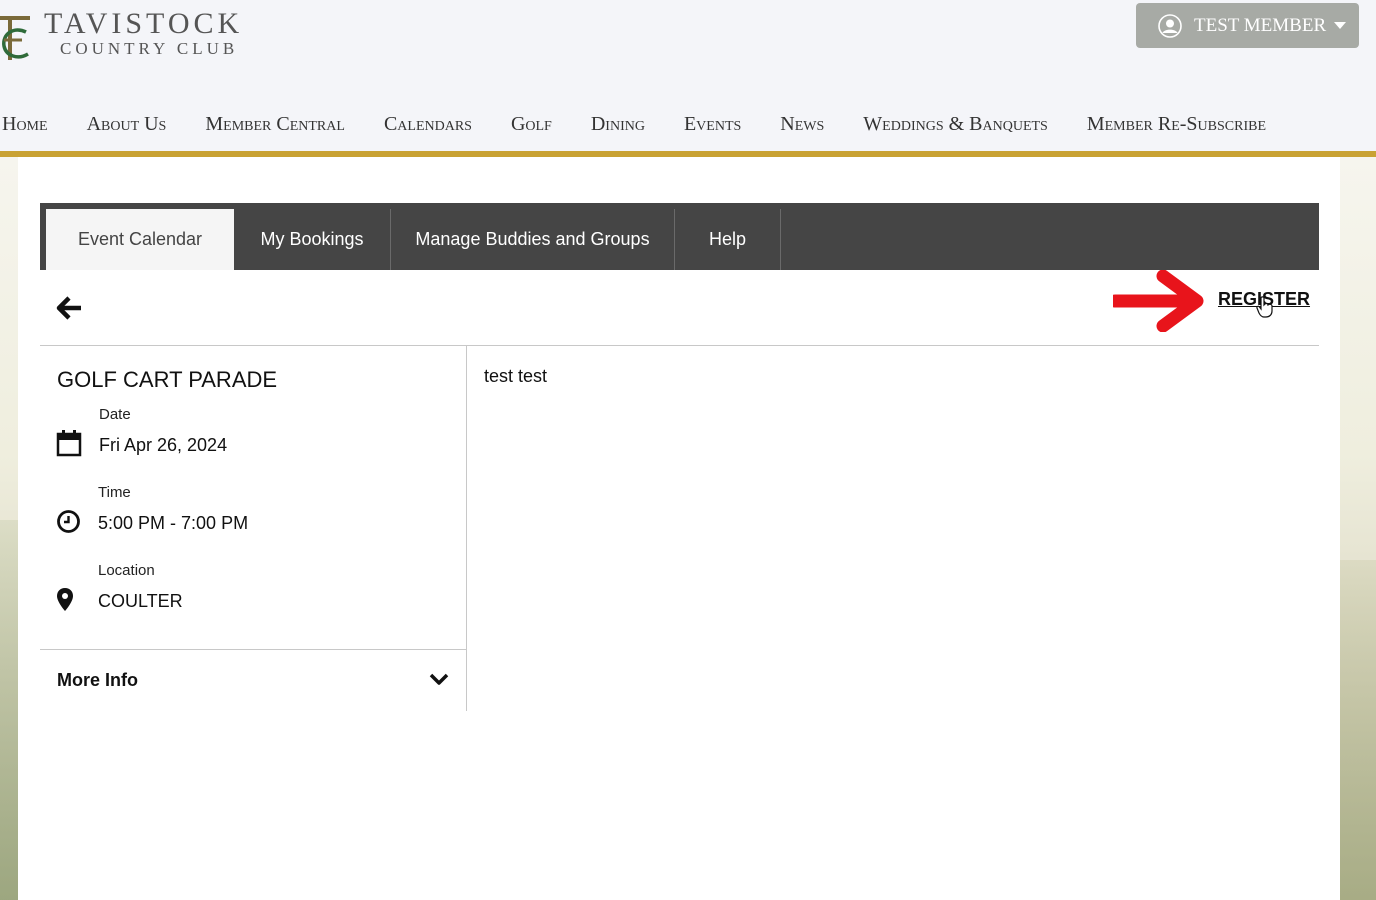 The width and height of the screenshot is (1376, 900). I want to click on tab-event-calendar: Event Calendar, so click(140, 239).